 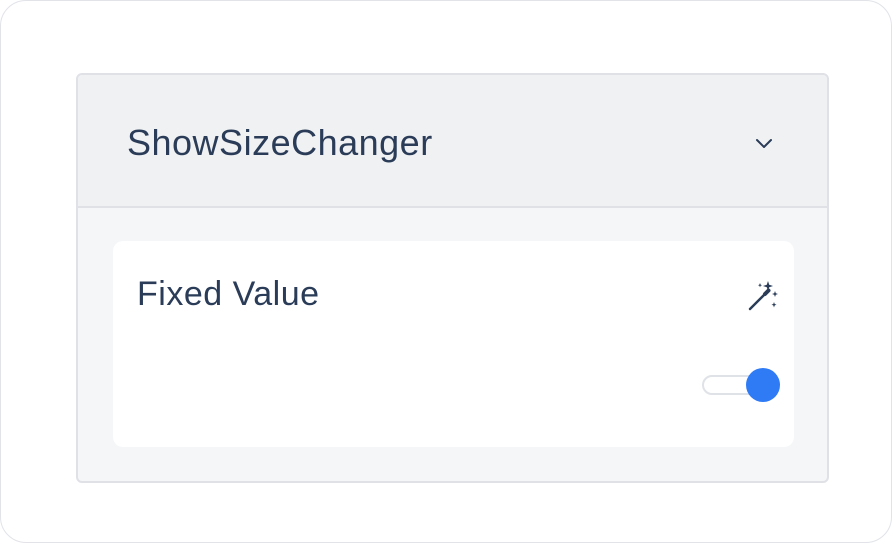 I want to click on panel-title: ShowSizeChanger, so click(x=280, y=142).